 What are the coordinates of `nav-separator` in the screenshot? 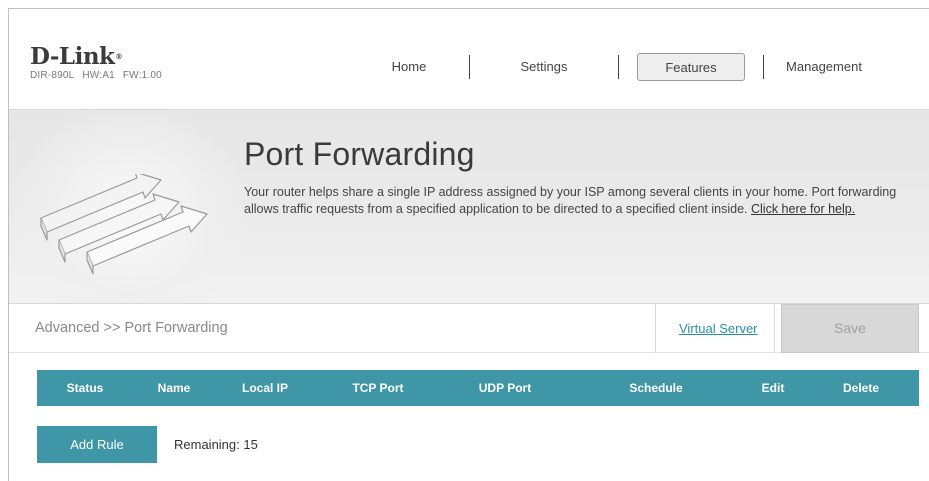 It's located at (618, 67).